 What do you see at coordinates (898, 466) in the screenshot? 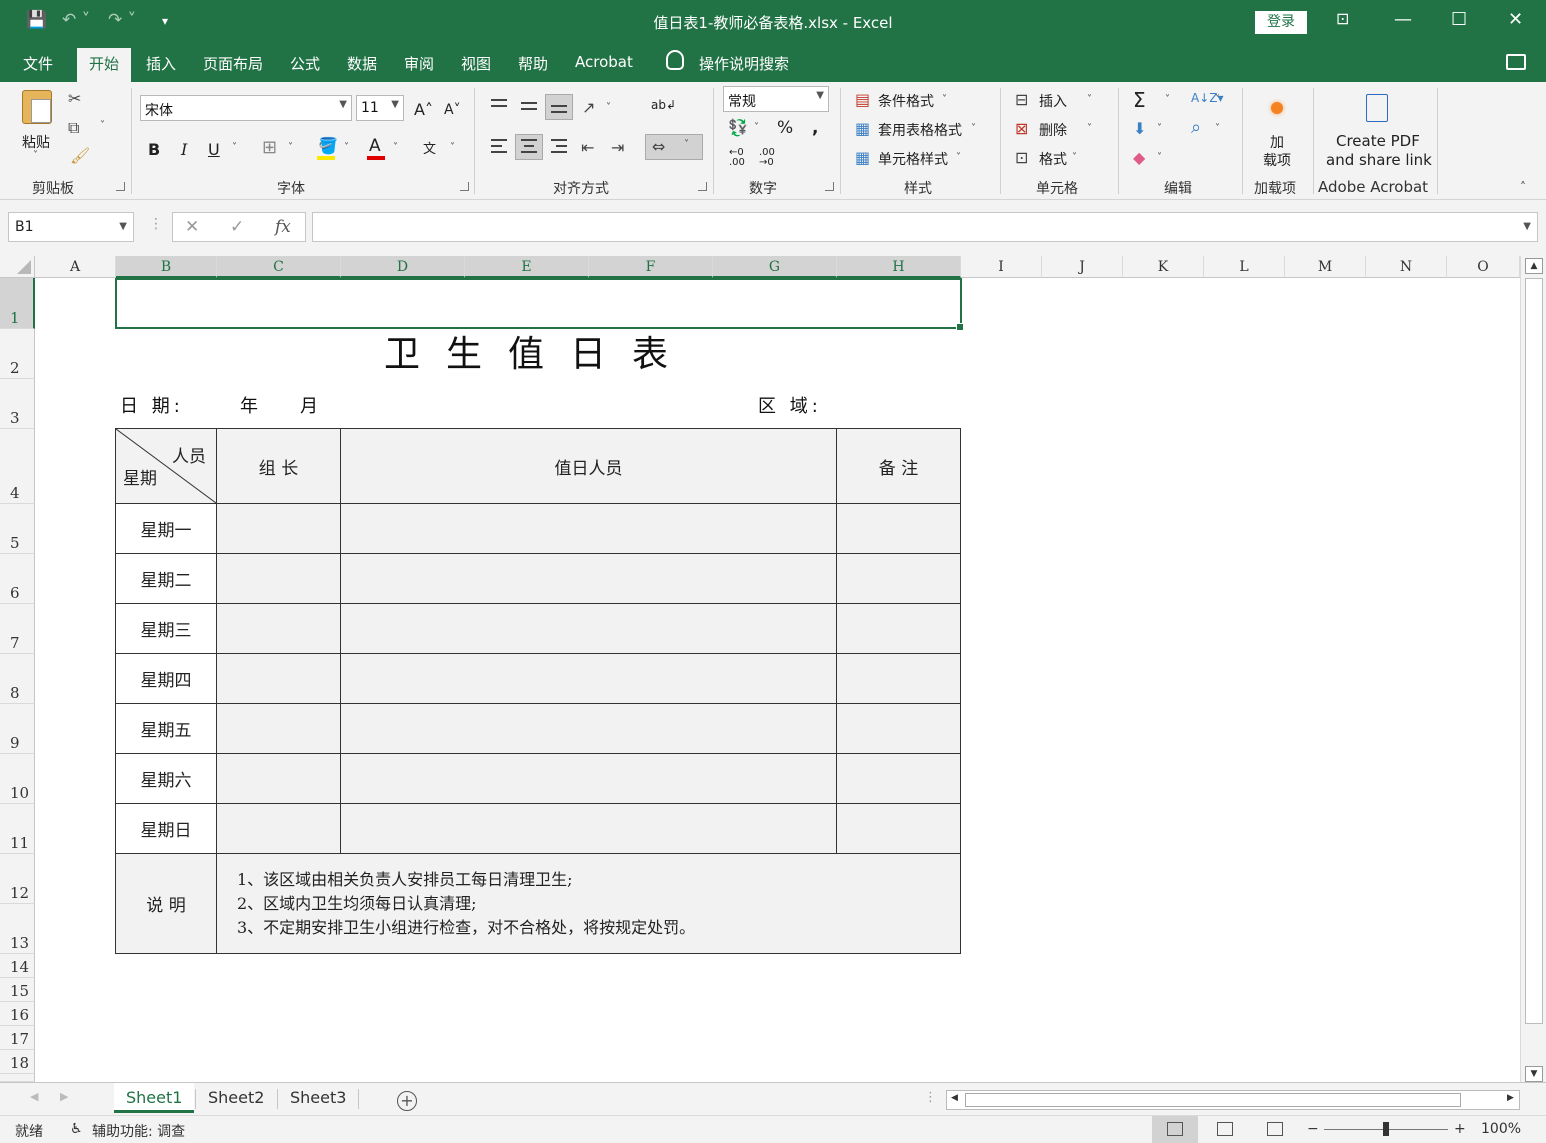
I see `header-remark: 备 注` at bounding box center [898, 466].